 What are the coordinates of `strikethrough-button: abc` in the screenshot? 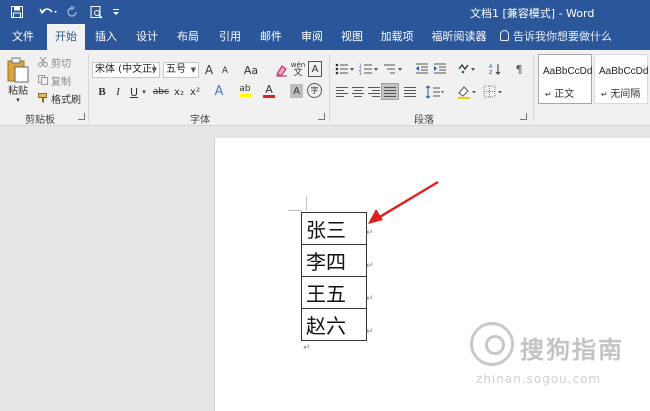 It's located at (161, 92).